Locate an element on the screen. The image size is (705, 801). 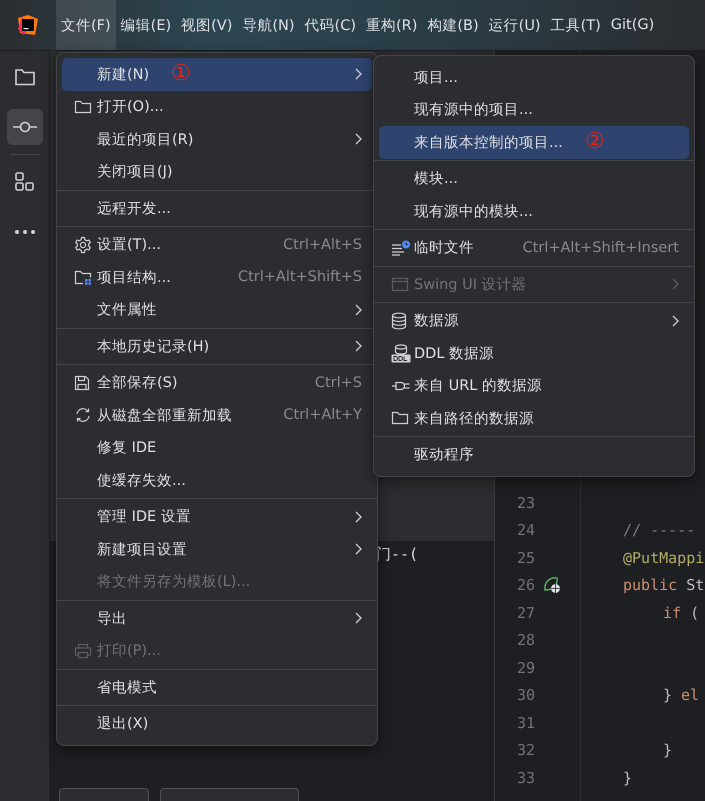
commit-icon is located at coordinates (25, 127).